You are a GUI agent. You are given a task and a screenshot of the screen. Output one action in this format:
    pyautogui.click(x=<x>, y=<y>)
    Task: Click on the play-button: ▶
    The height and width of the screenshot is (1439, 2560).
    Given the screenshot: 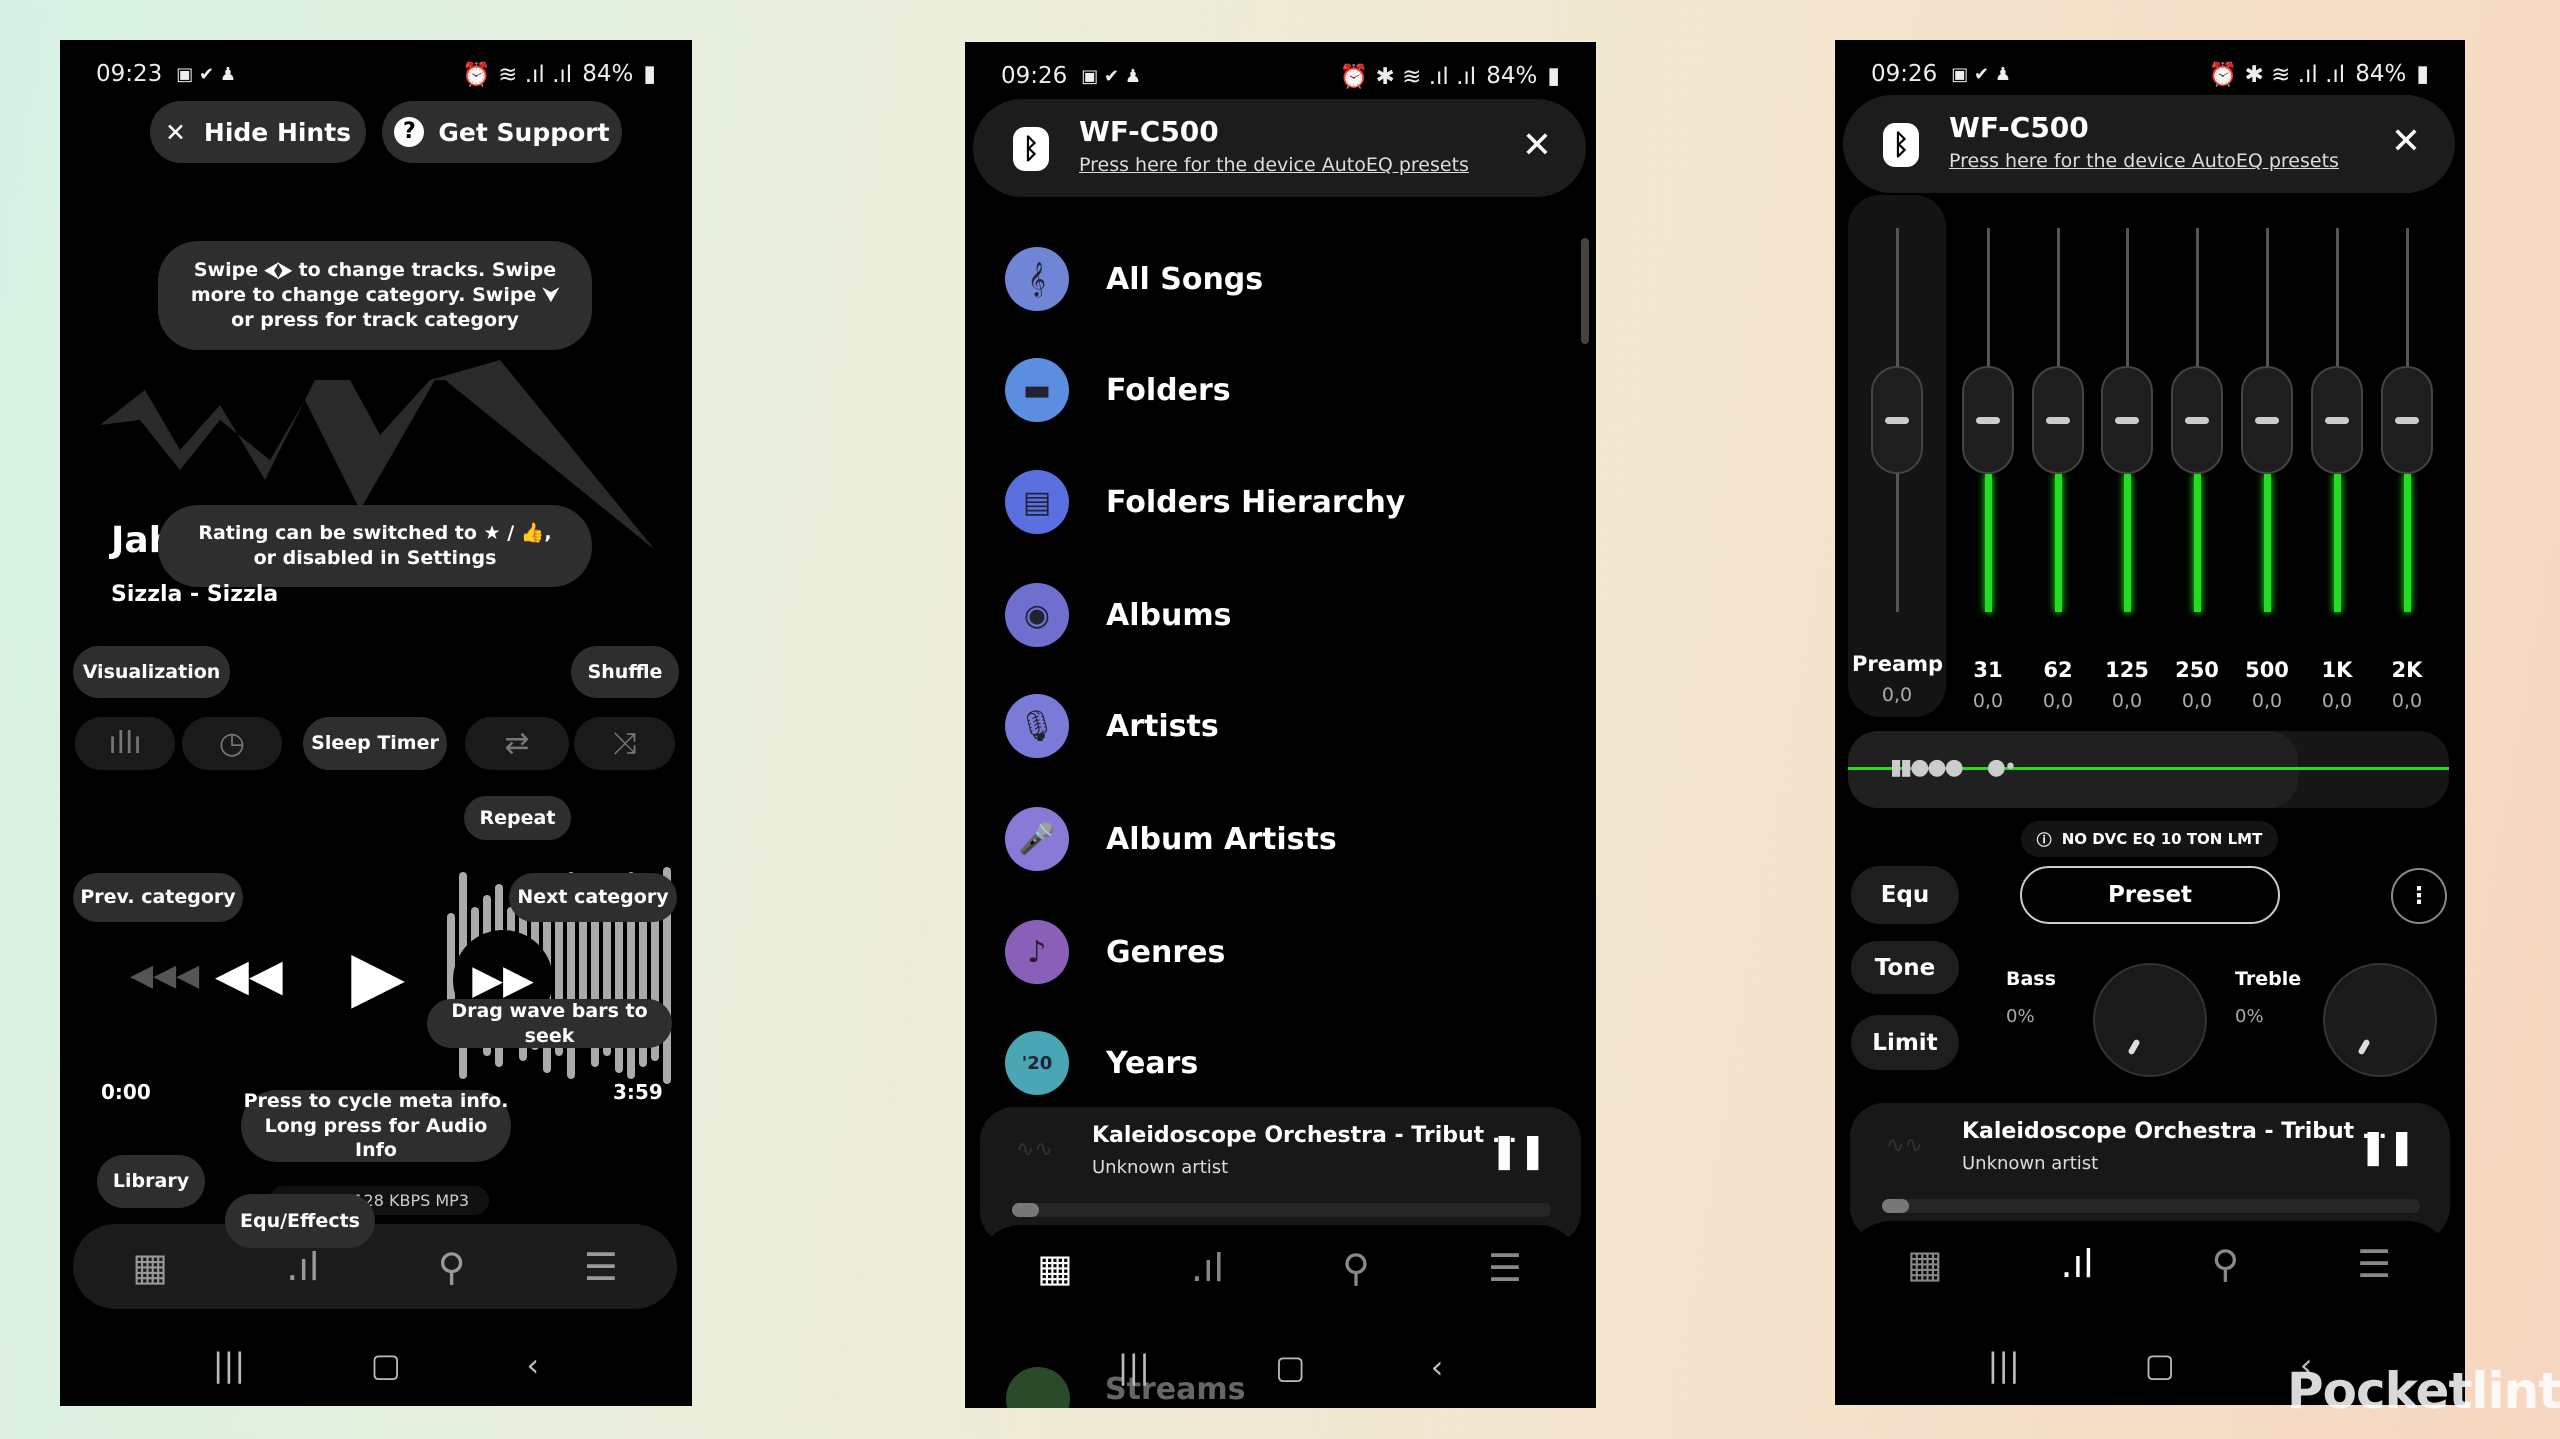 What is the action you would take?
    pyautogui.click(x=378, y=976)
    